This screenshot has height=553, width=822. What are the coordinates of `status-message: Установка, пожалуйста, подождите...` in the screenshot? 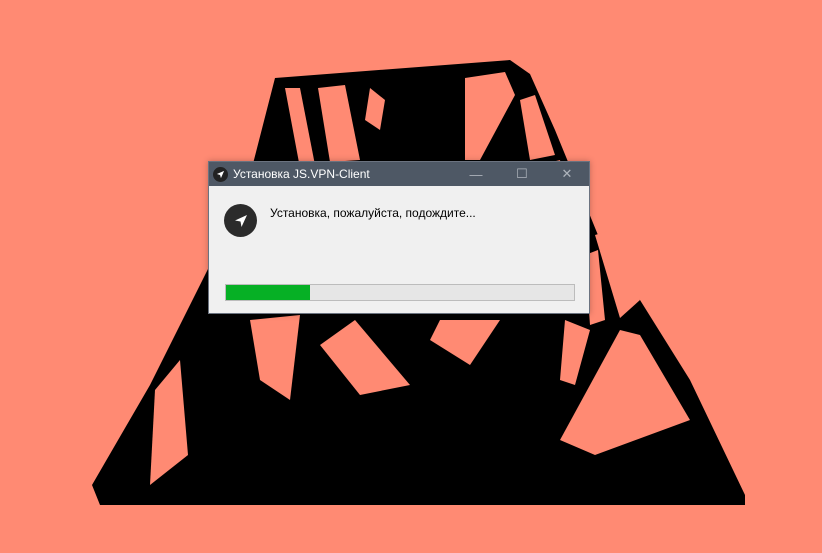 It's located at (373, 213).